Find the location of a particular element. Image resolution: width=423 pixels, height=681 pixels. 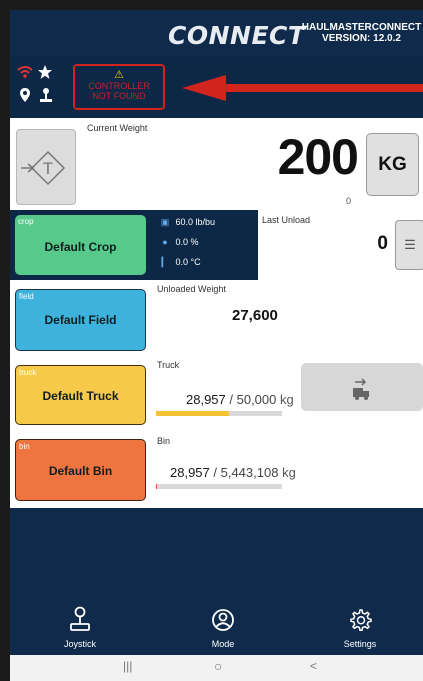

water-drop-icon: ● is located at coordinates (165, 242).